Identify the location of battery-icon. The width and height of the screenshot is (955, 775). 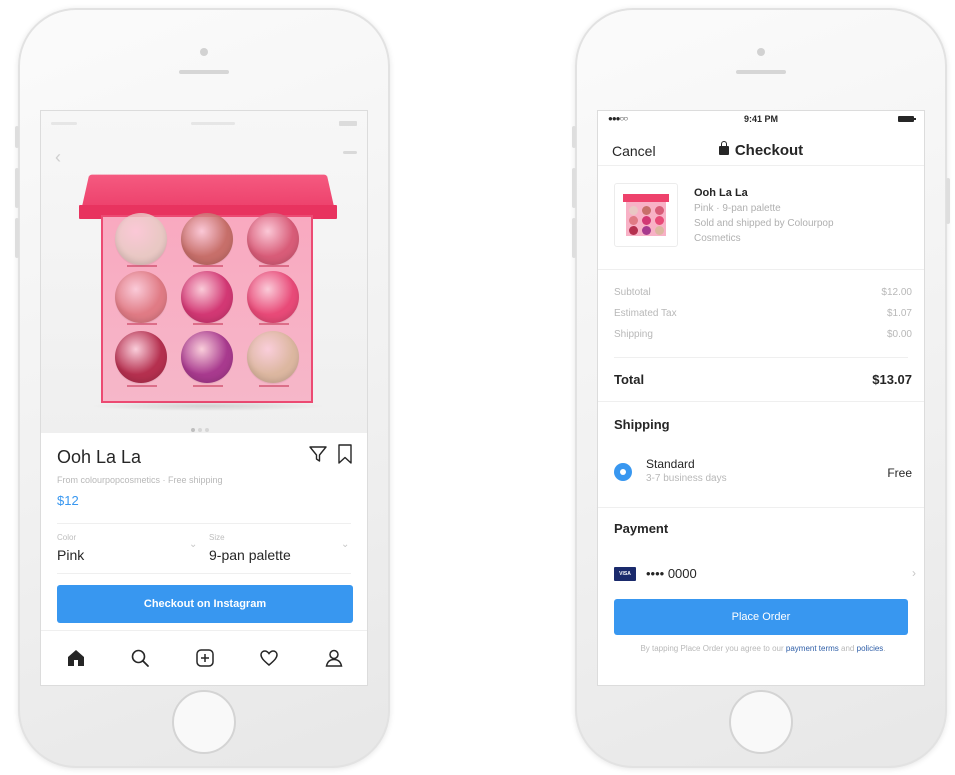
(907, 119).